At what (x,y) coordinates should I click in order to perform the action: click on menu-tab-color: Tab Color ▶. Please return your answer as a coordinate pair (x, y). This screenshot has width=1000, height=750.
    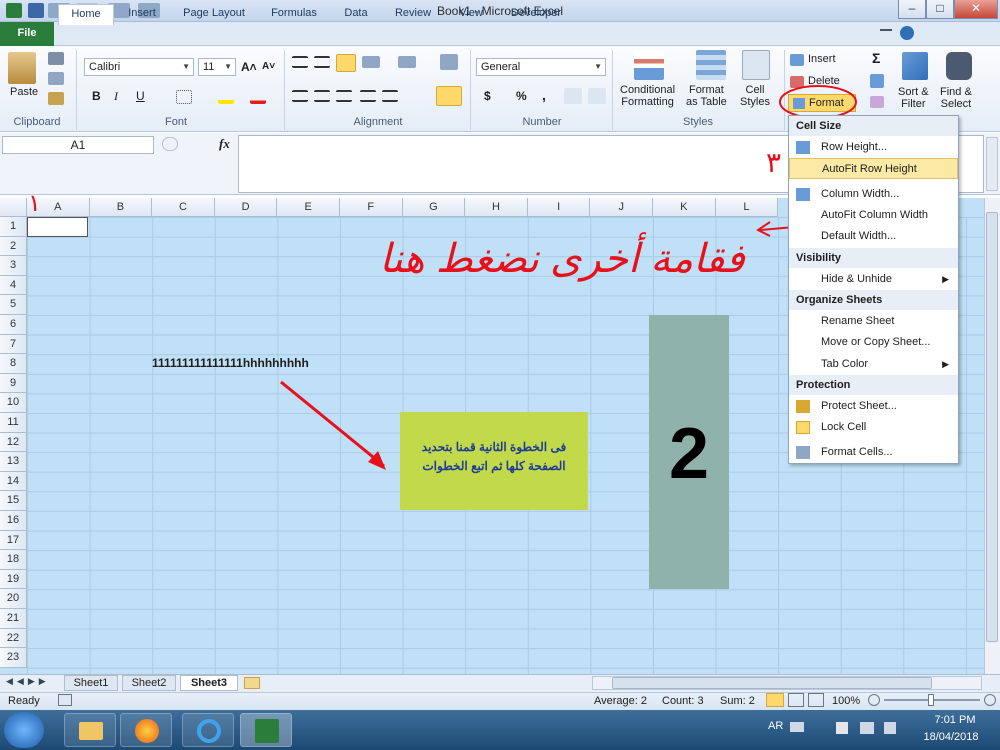
    Looking at the image, I should click on (873, 364).